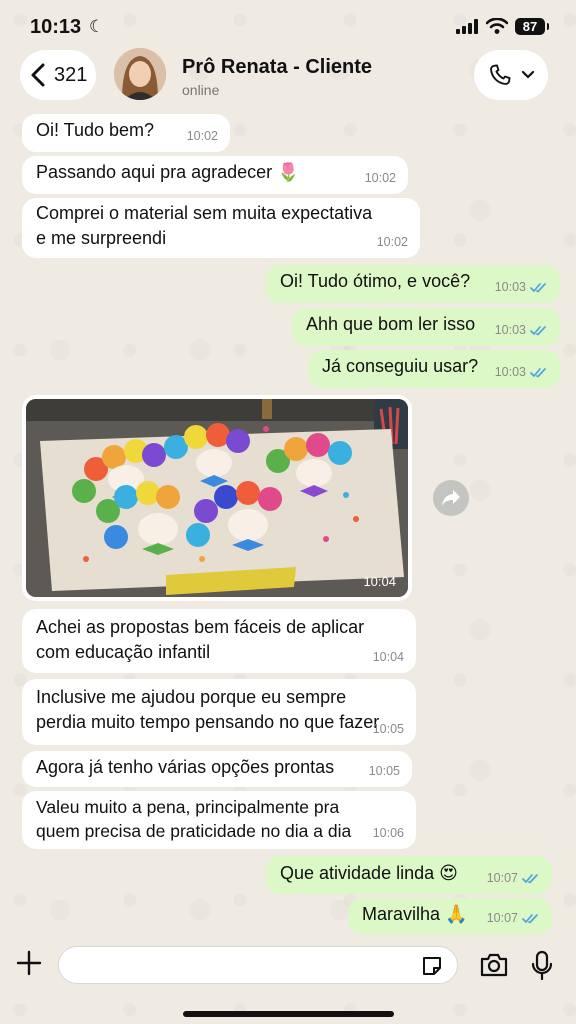  What do you see at coordinates (532, 26) in the screenshot?
I see `battery-icon: 87` at bounding box center [532, 26].